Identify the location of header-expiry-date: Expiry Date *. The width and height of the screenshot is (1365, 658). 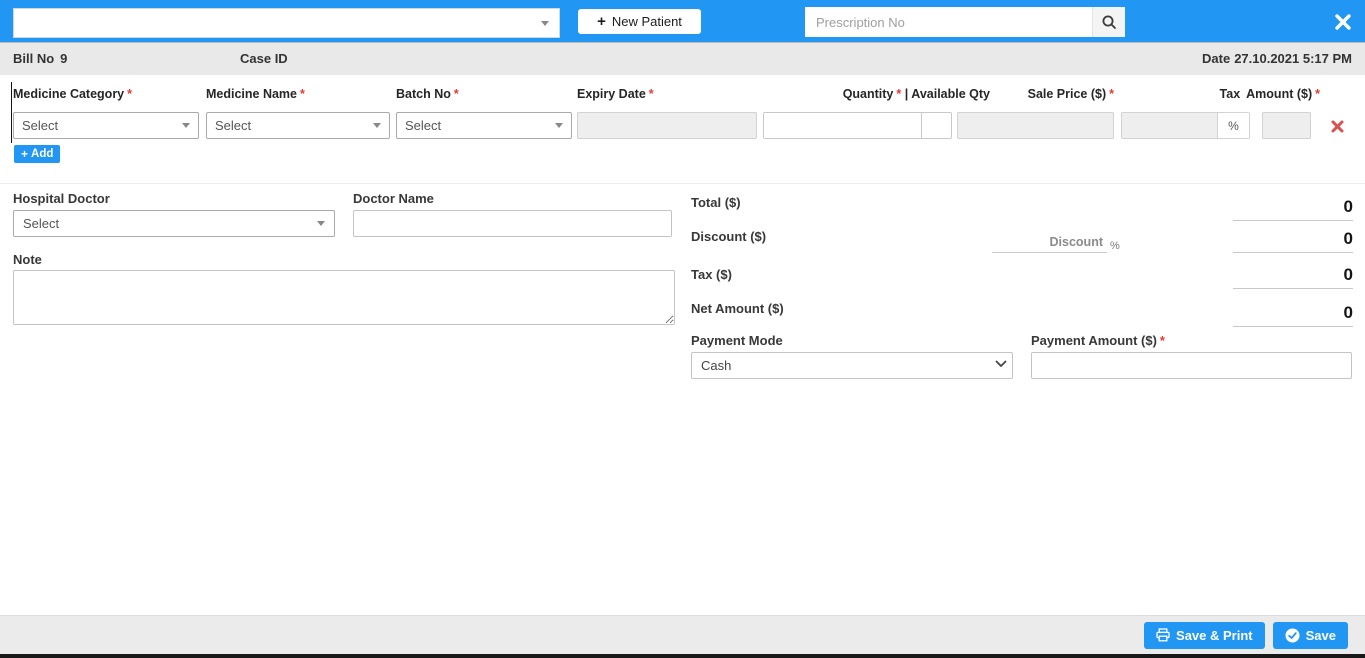
(615, 94).